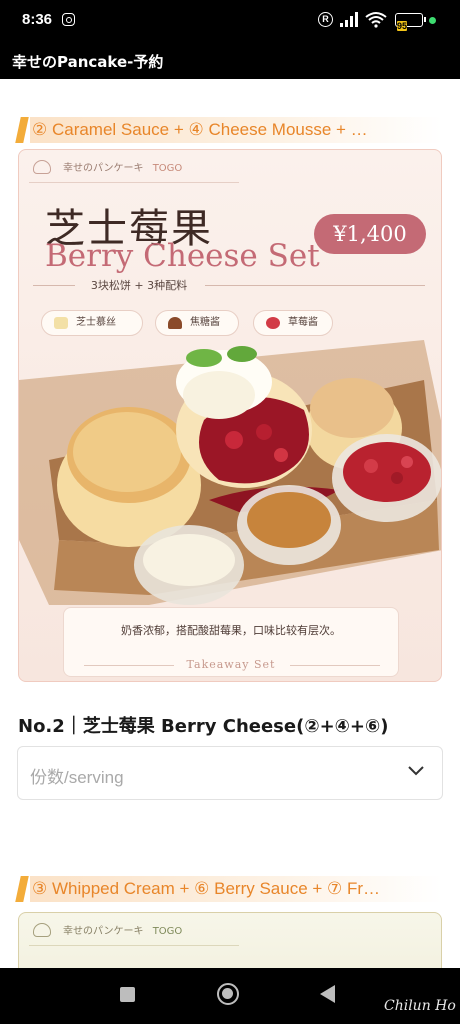 This screenshot has height=1024, width=460. I want to click on recent-apps-button, so click(127, 994).